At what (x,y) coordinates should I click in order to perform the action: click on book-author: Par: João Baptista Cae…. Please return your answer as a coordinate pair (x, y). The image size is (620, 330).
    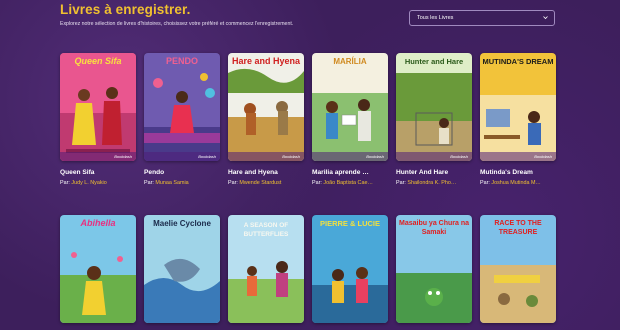
    Looking at the image, I should click on (350, 183).